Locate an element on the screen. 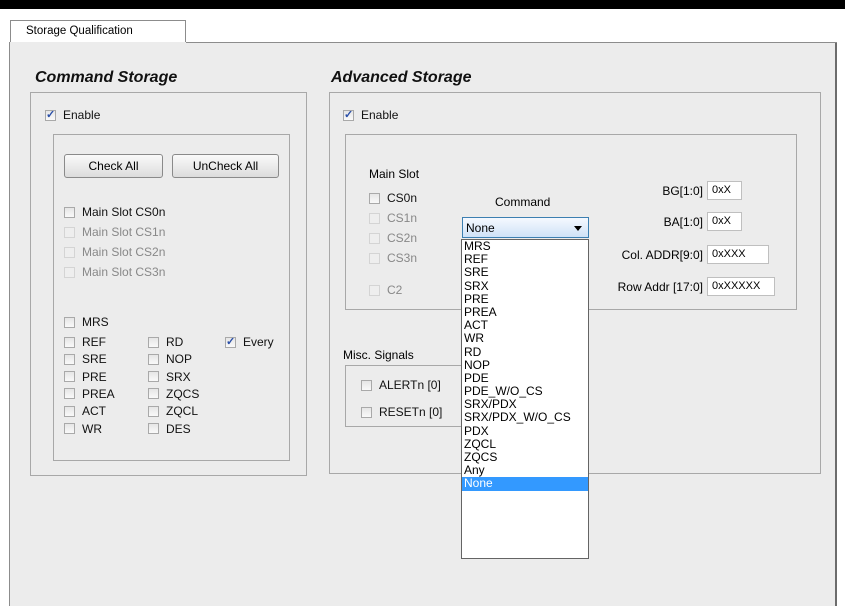 The width and height of the screenshot is (845, 606). command-label-mrs: MRS is located at coordinates (95, 322).